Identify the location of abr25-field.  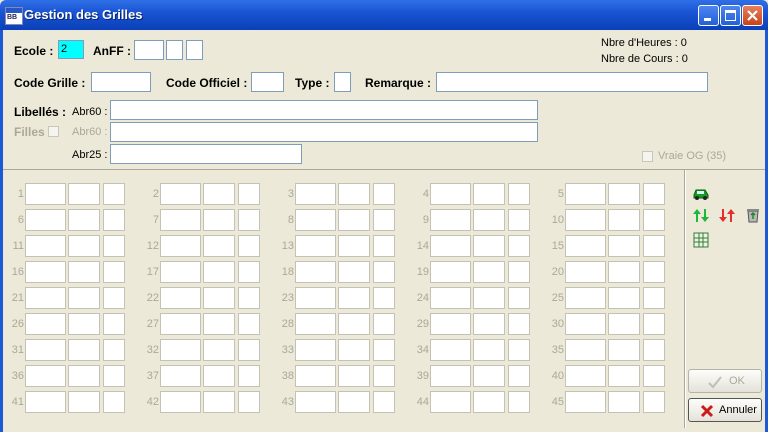
(206, 154).